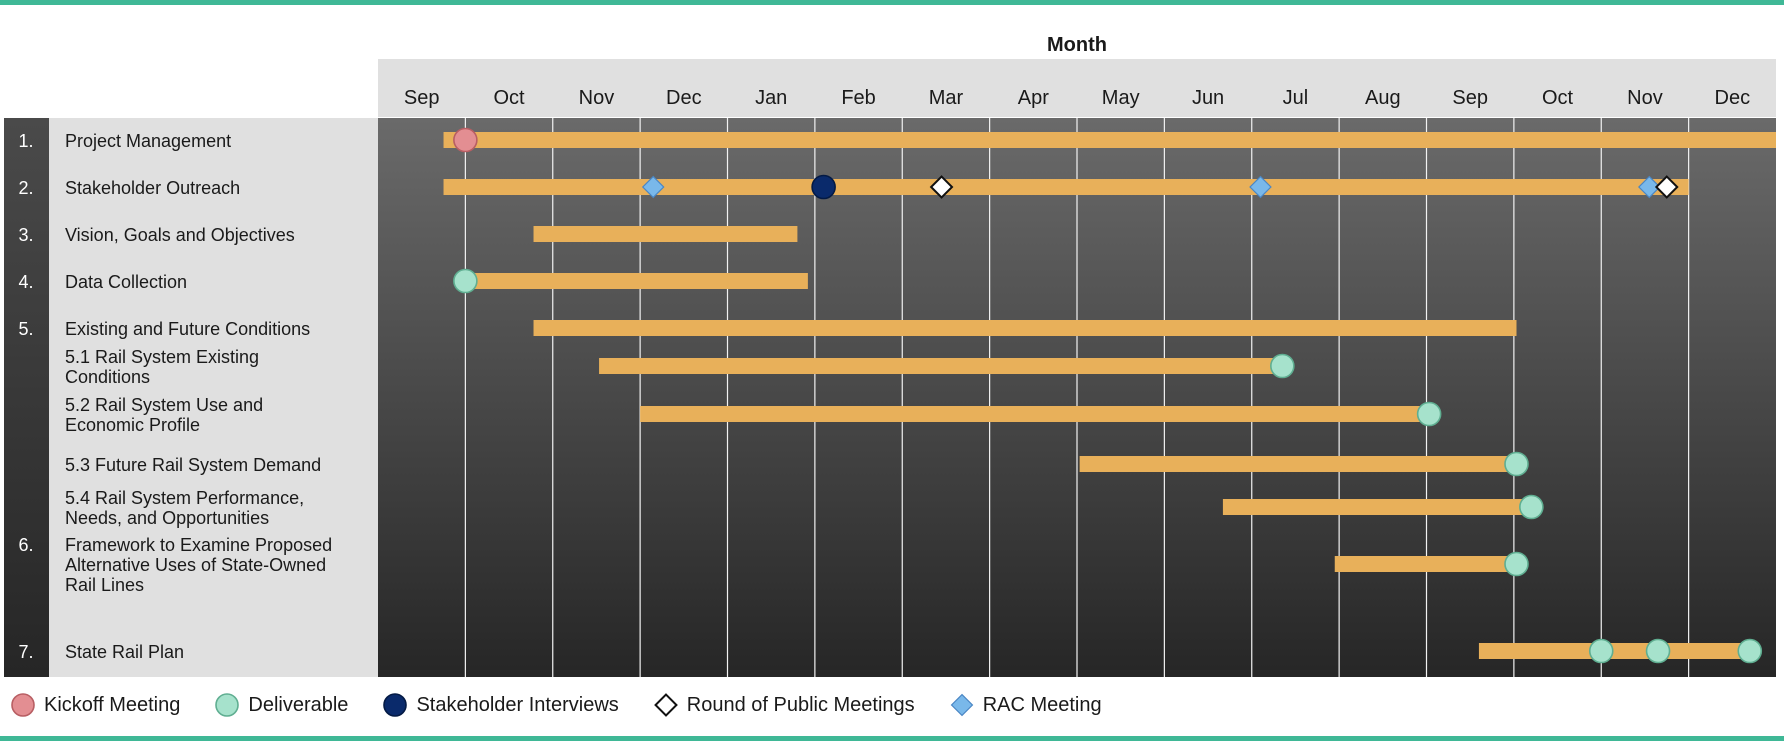  I want to click on task-label-line: Data Collection, so click(126, 282).